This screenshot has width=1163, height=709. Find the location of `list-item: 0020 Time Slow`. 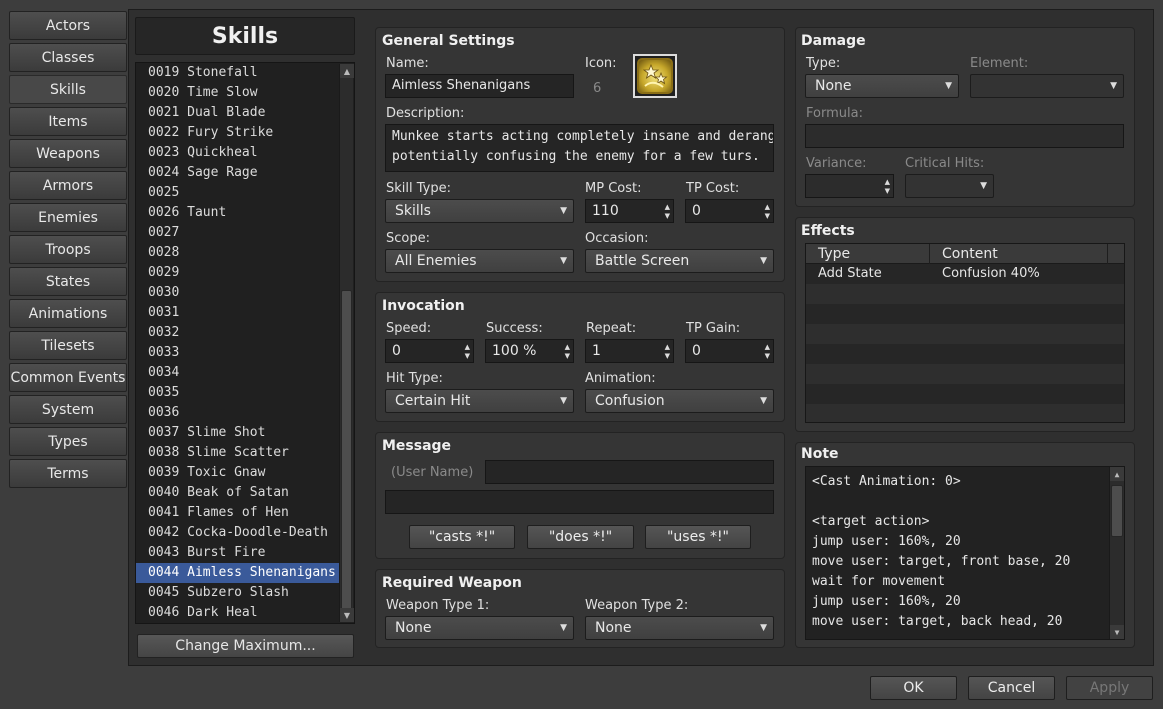

list-item: 0020 Time Slow is located at coordinates (237, 93).